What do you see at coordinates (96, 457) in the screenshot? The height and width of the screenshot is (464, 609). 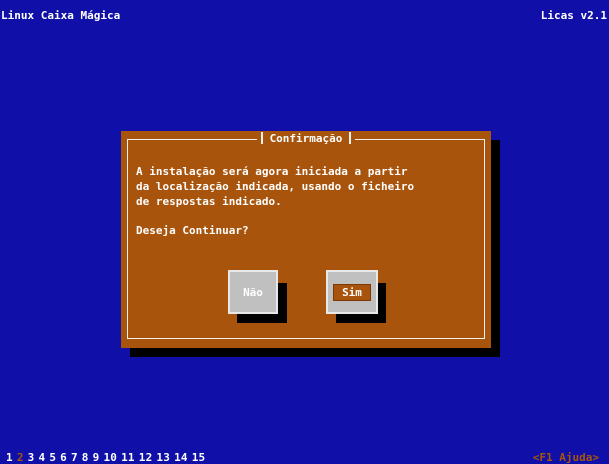 I see `console-tab: 9` at bounding box center [96, 457].